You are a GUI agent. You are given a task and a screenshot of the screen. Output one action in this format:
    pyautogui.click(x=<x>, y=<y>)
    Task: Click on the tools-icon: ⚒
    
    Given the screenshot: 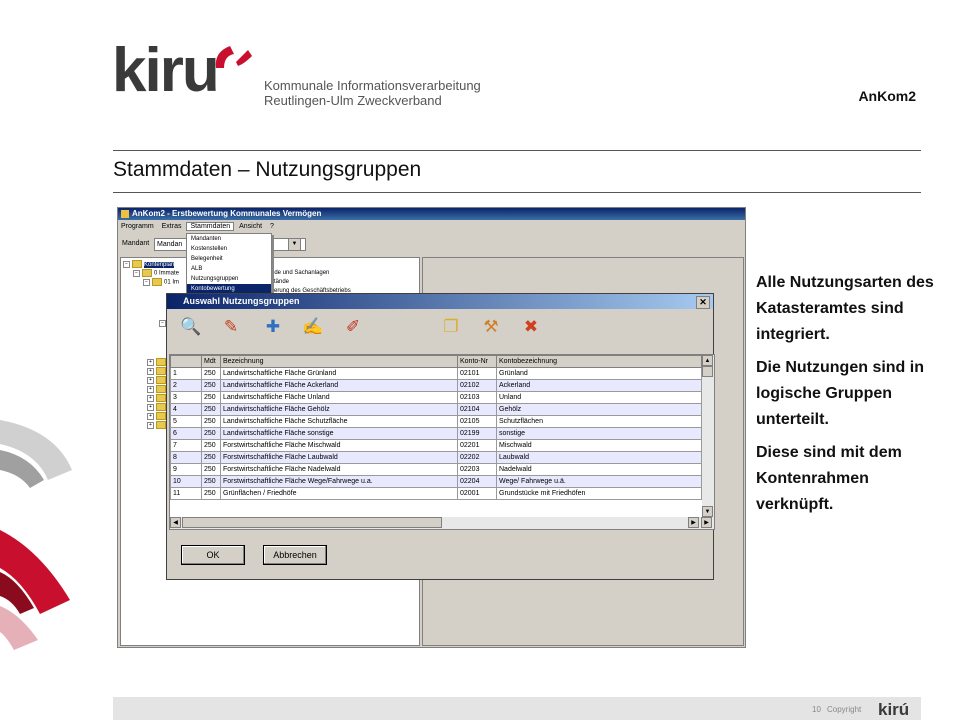 What is the action you would take?
    pyautogui.click(x=491, y=327)
    